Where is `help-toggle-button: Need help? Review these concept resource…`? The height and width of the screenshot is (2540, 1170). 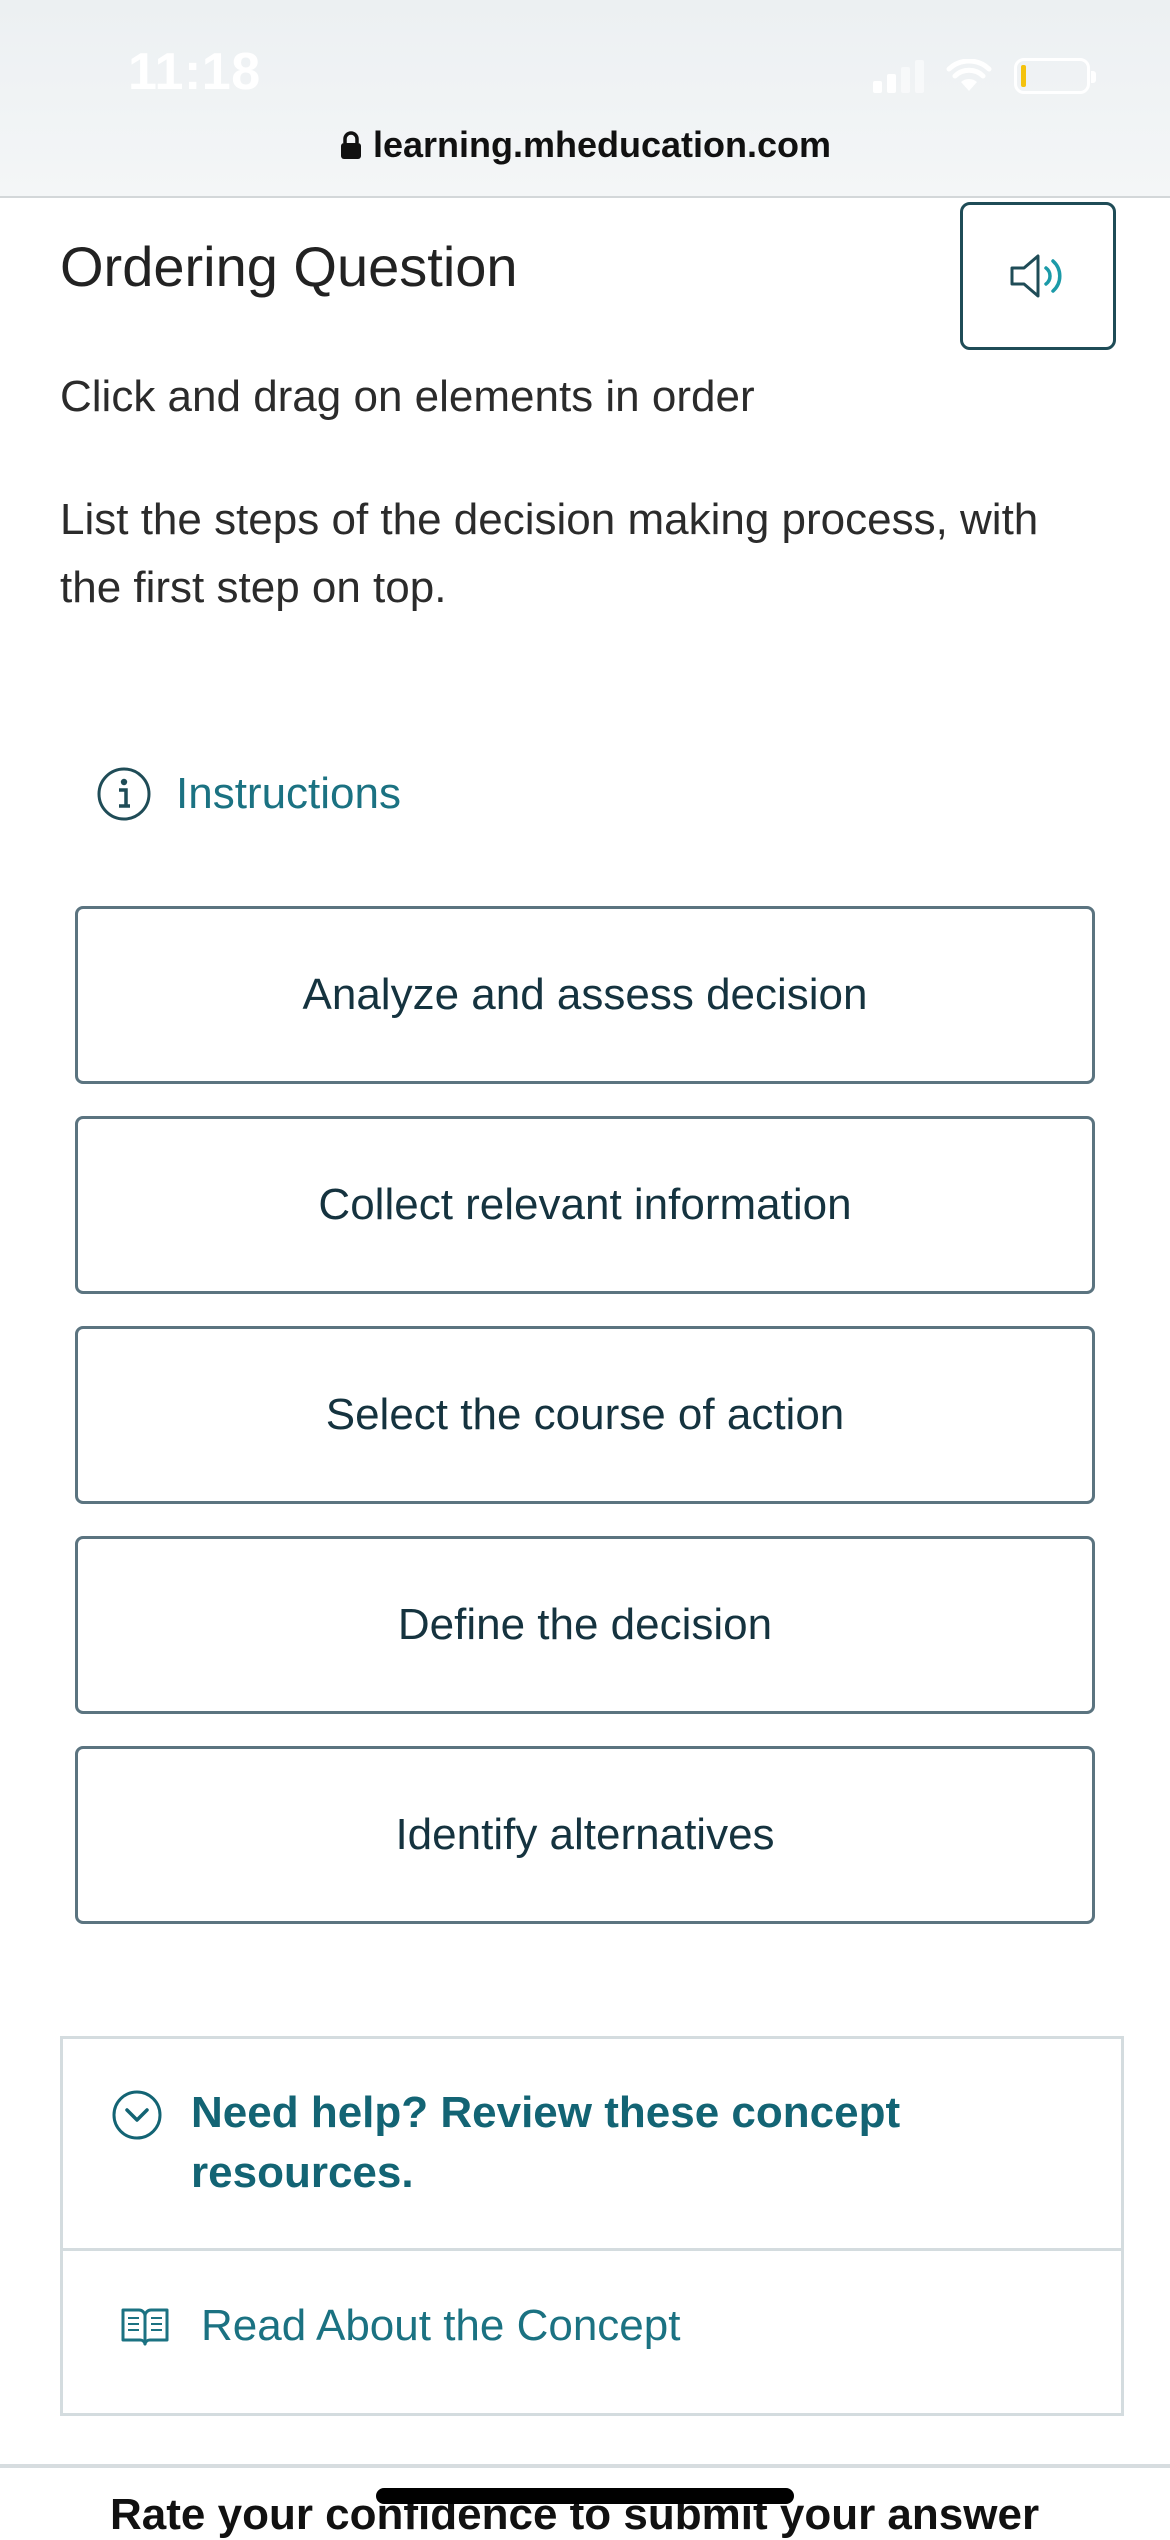 help-toggle-button: Need help? Review these concept resource… is located at coordinates (592, 2145).